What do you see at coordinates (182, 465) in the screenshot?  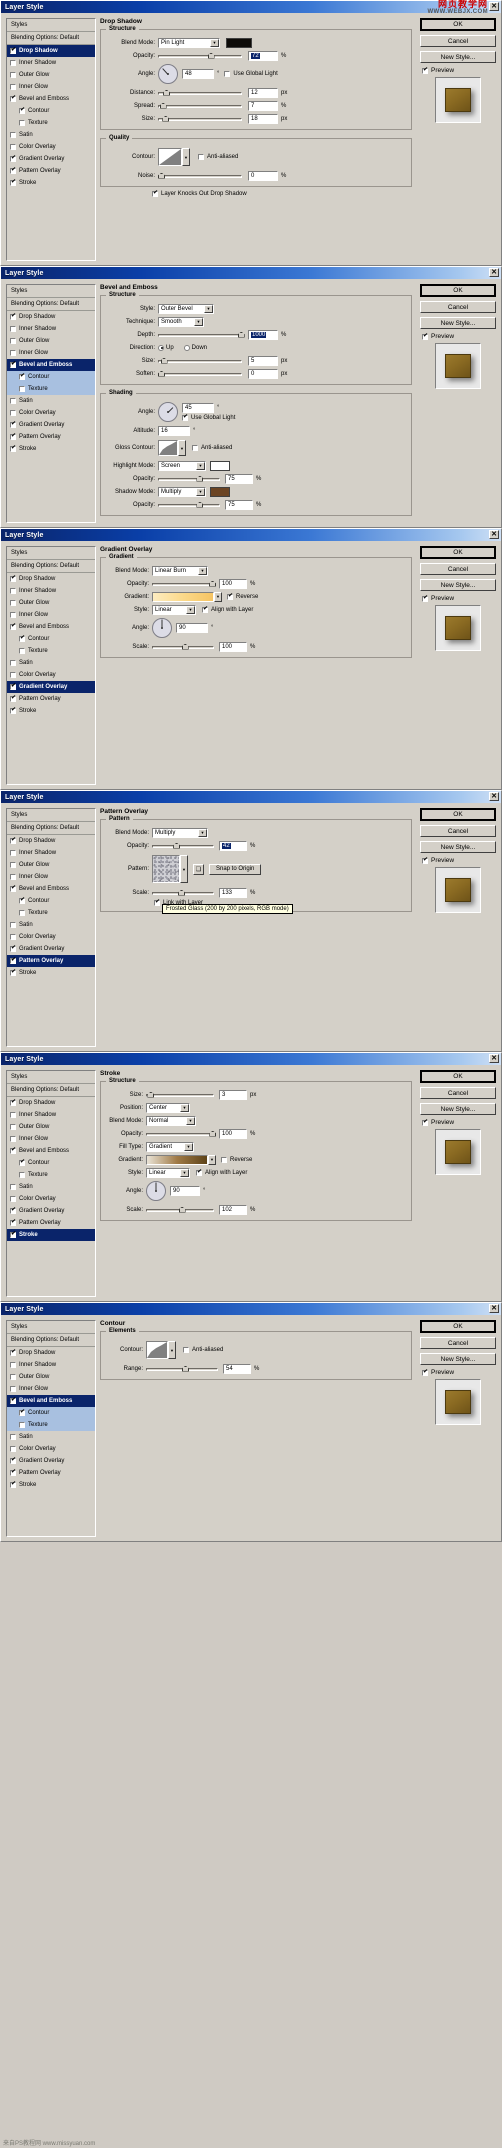 I see `highlight-mode-select: Screen ▼` at bounding box center [182, 465].